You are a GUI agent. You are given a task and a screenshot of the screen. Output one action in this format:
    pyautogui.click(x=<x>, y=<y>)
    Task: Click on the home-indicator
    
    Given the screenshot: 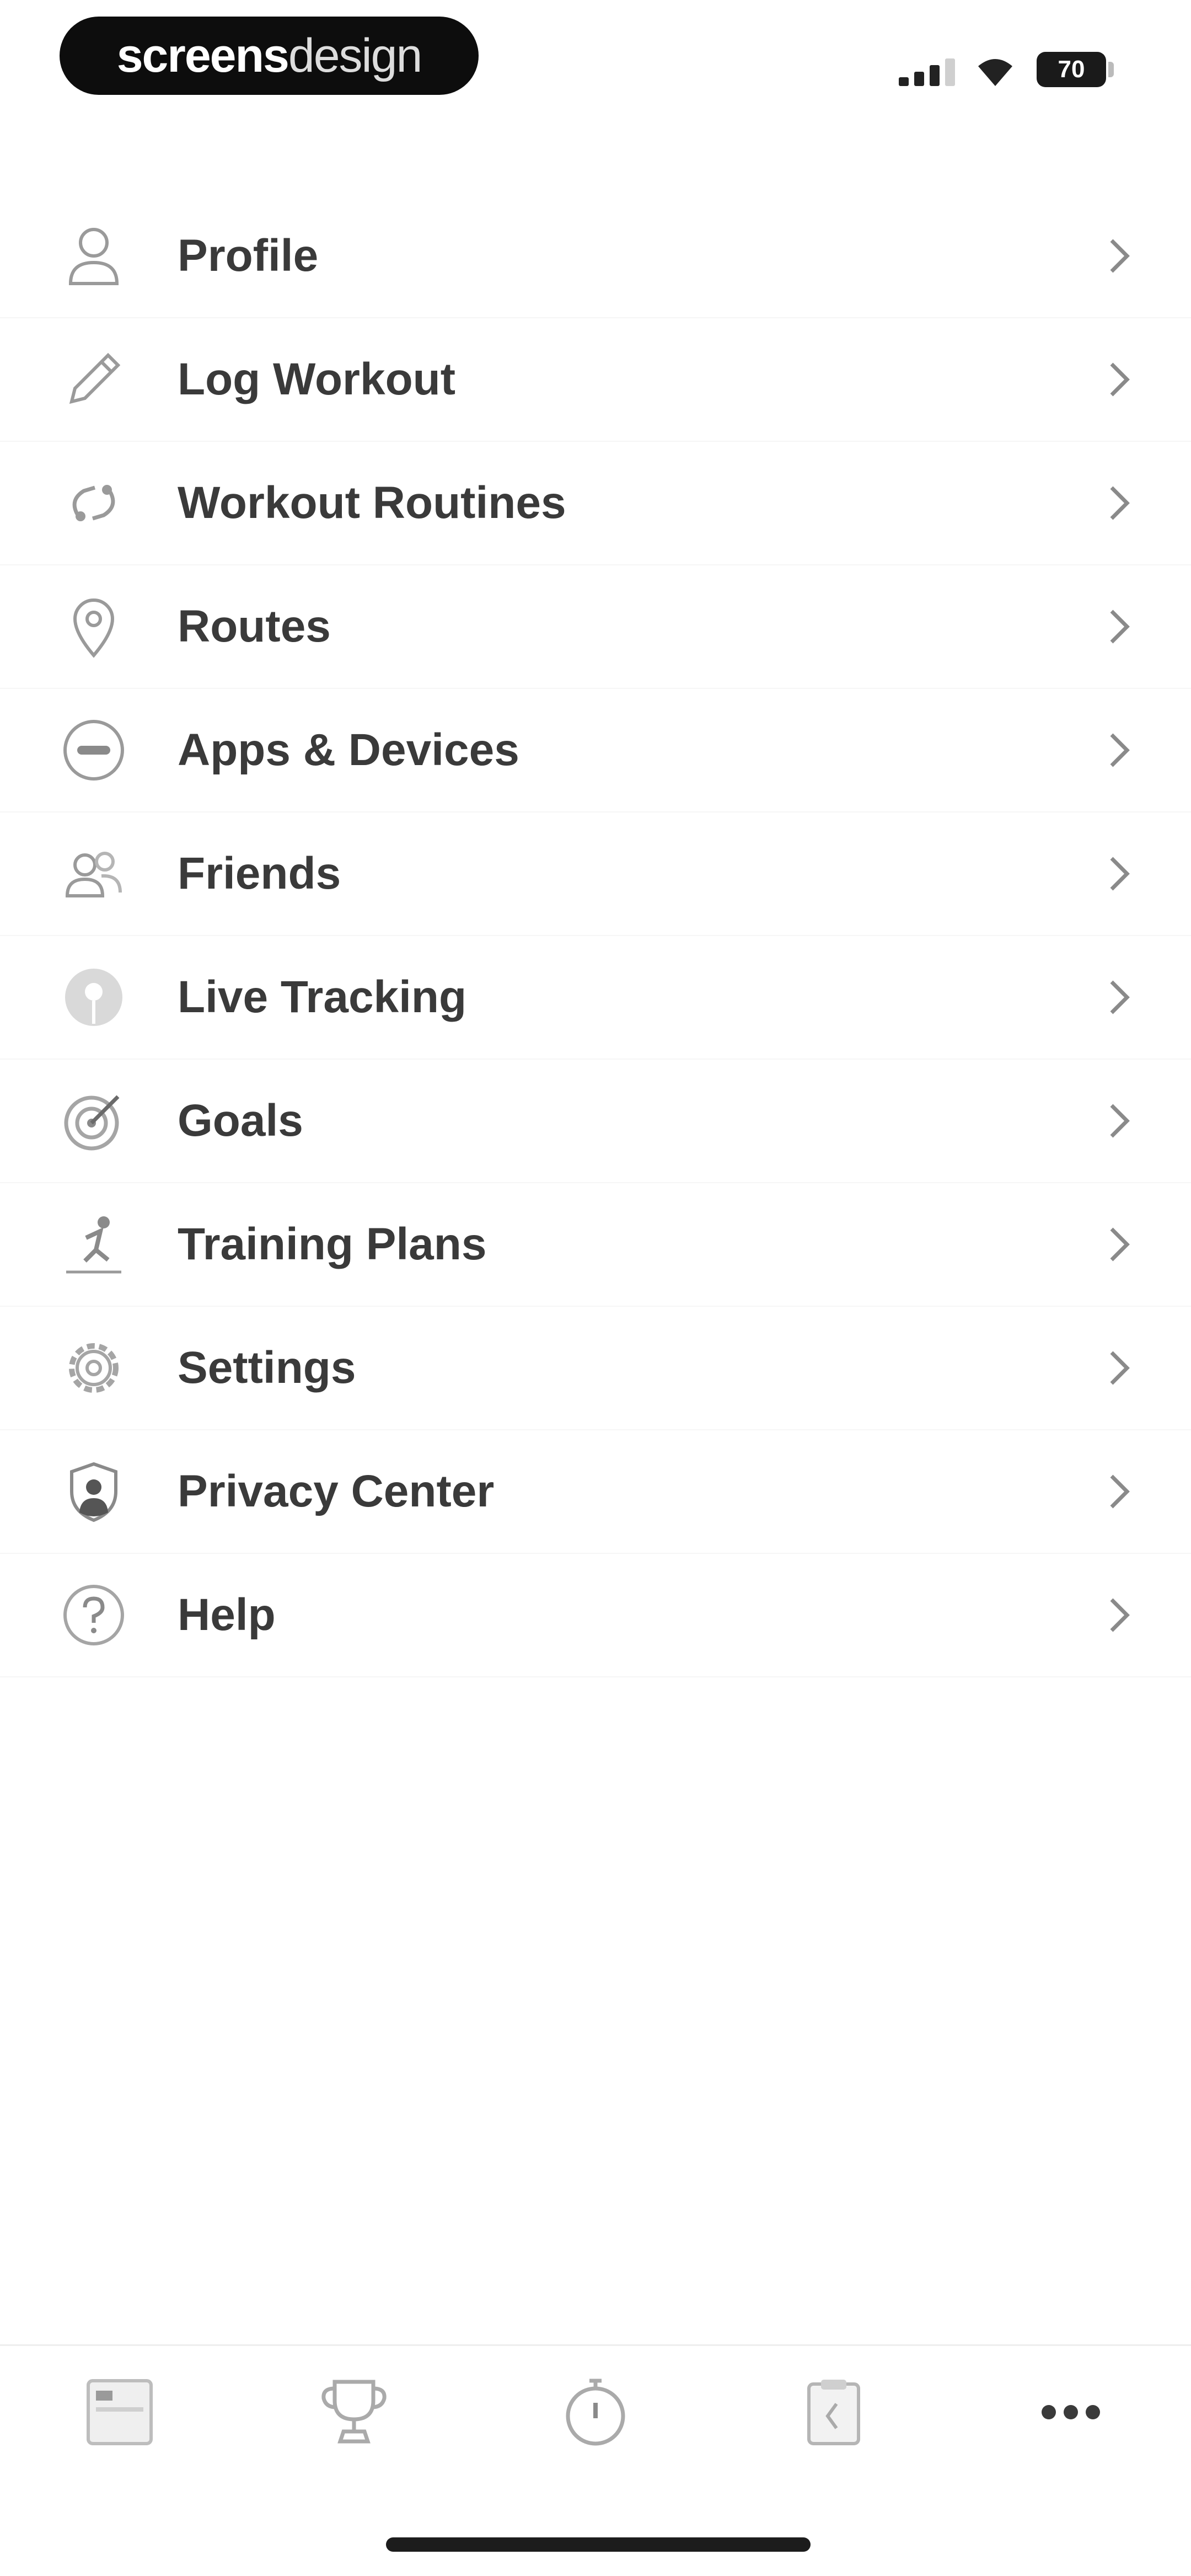 What is the action you would take?
    pyautogui.click(x=598, y=2544)
    